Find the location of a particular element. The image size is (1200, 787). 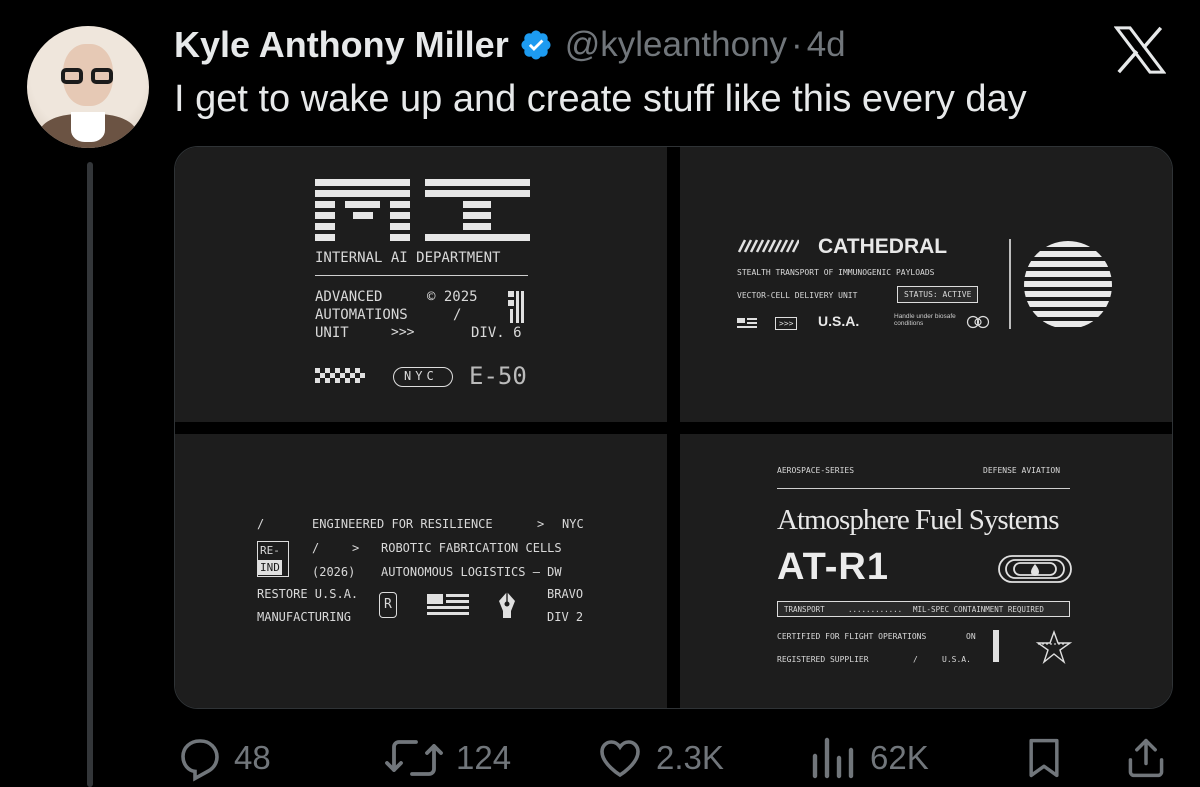

certified-text: CERTIFIED FOR FLIGHT OPERATIONS is located at coordinates (852, 636).